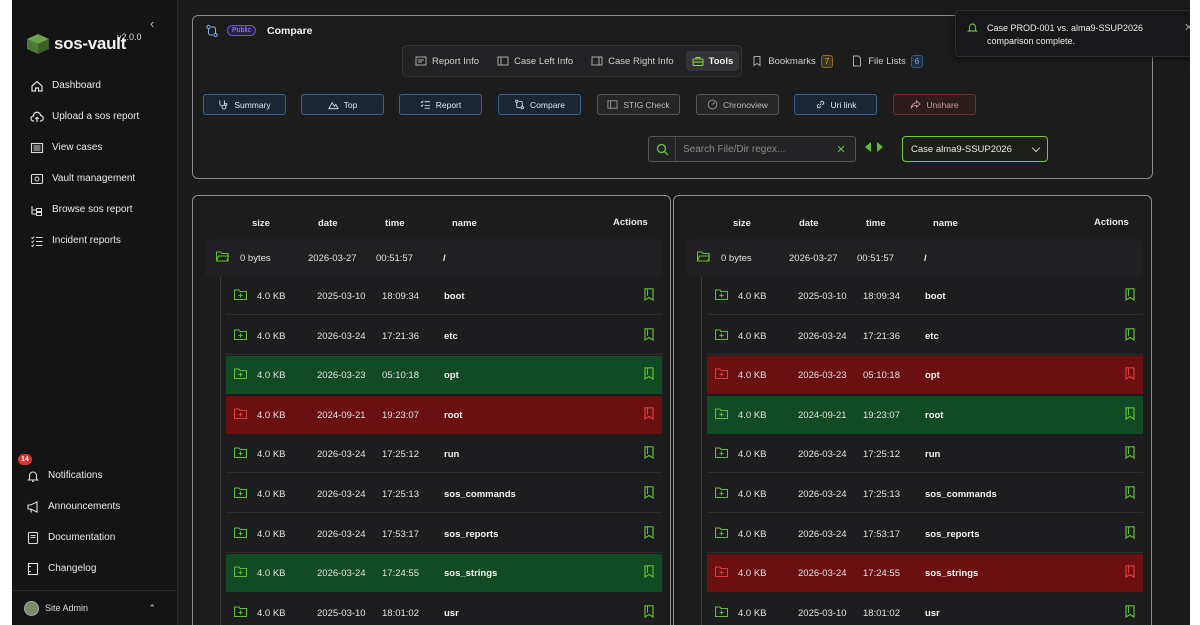 This screenshot has height=625, width=1200. I want to click on sidebar-collapse-button: ‹, so click(152, 23).